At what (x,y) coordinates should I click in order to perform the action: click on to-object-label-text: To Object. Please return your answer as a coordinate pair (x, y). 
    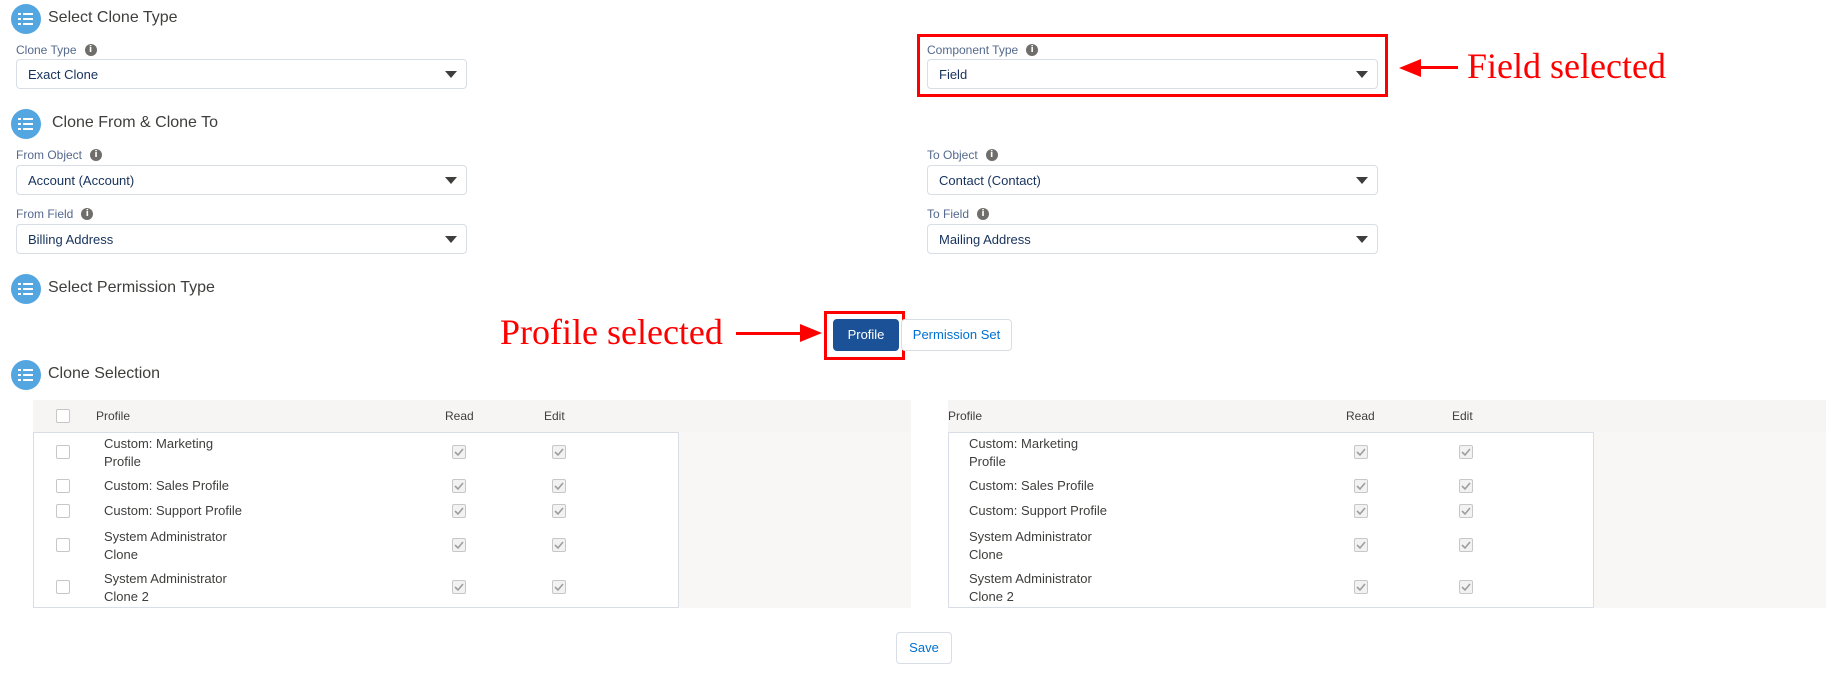
    Looking at the image, I should click on (952, 155).